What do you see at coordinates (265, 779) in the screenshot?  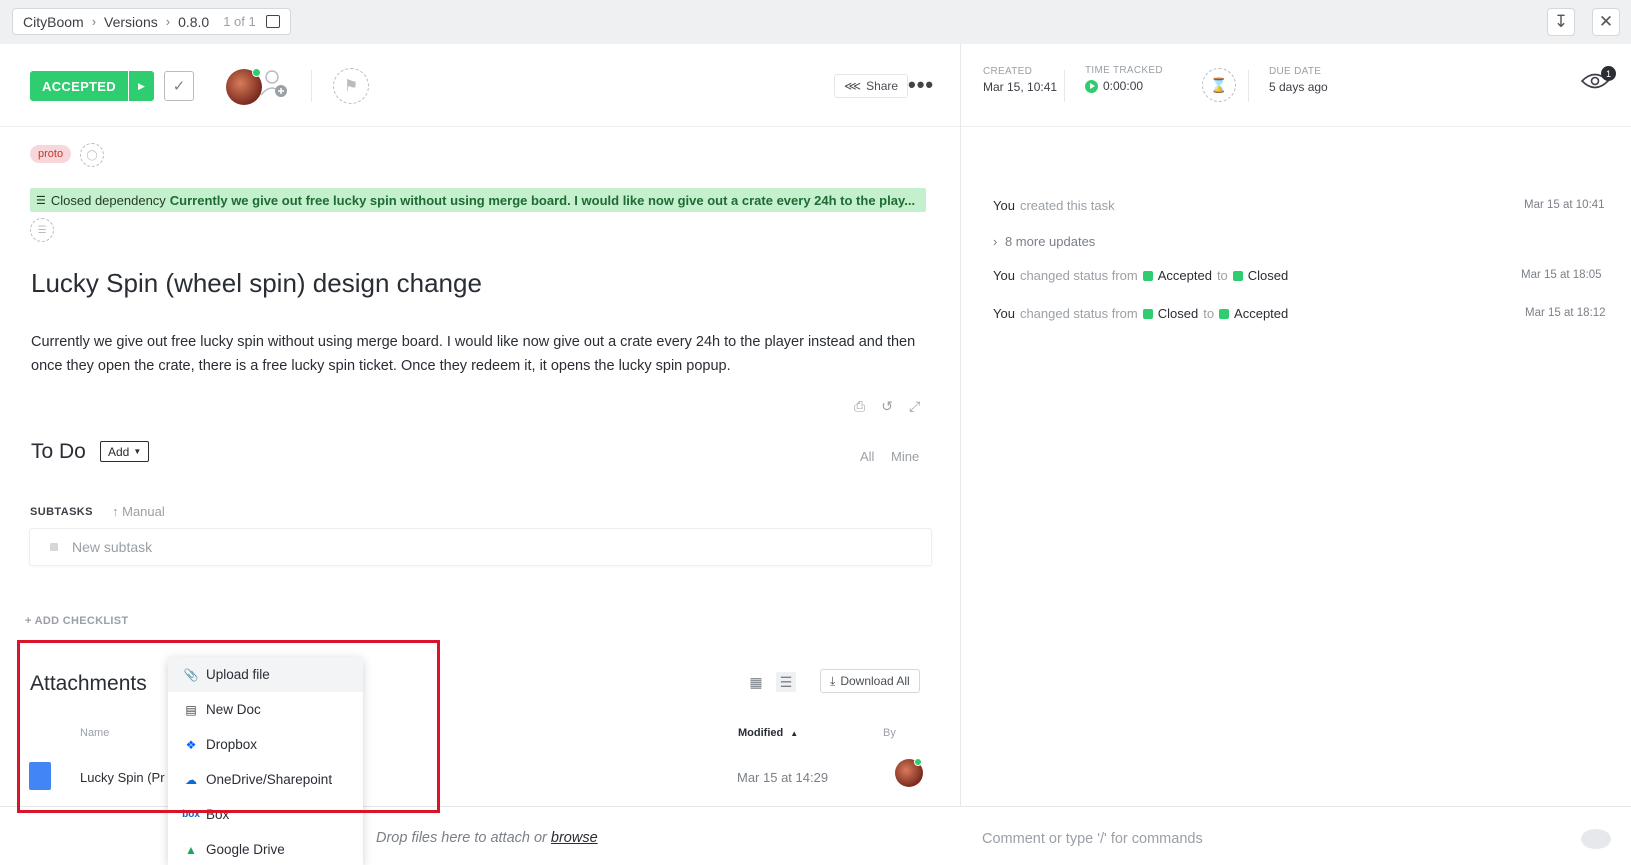 I see `menu-onedrive: ☁ OneDrive/Sharepoint` at bounding box center [265, 779].